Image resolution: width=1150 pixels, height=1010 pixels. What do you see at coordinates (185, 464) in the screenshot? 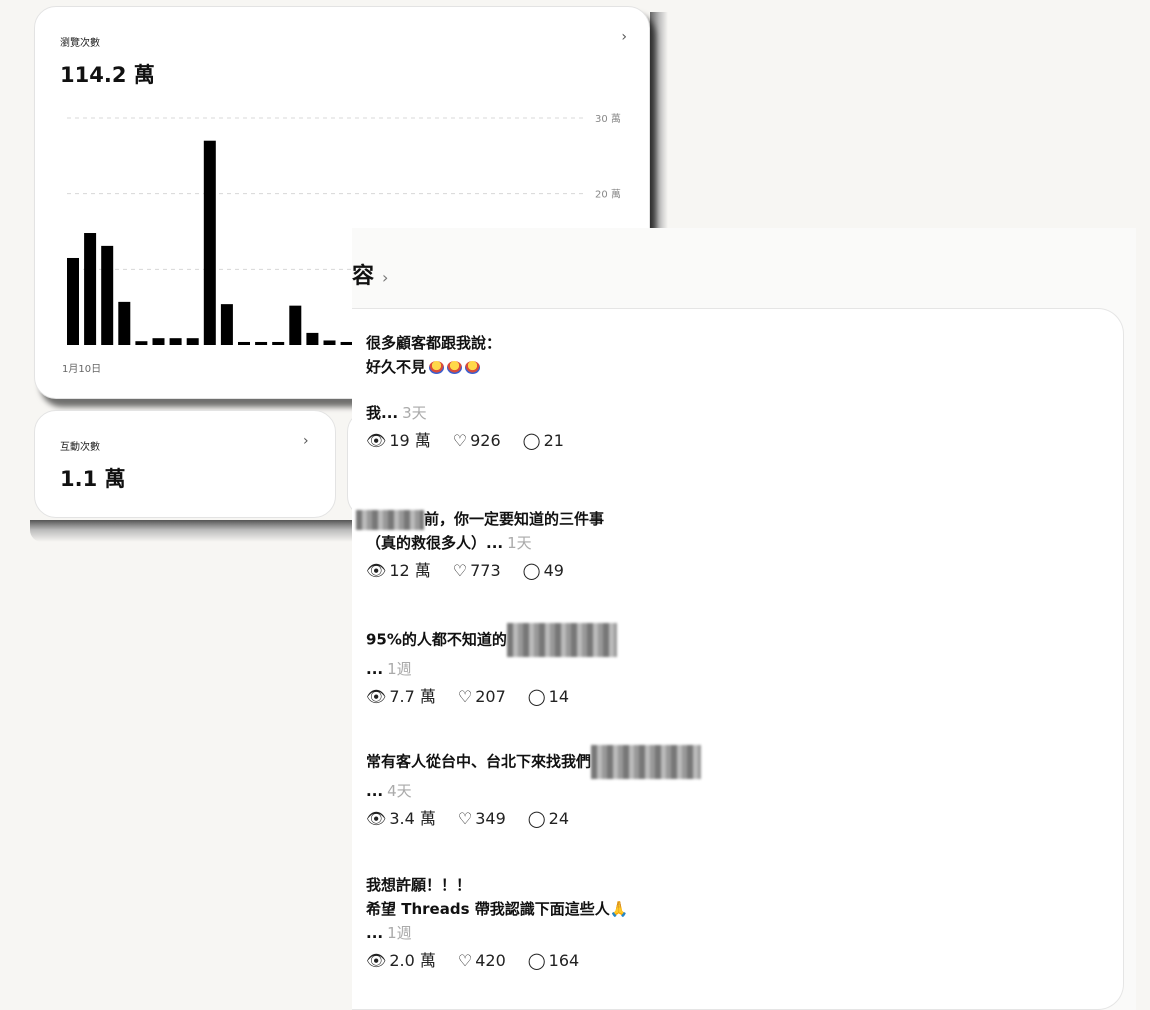
I see `engagement-card: 互動次數 › 1.1 萬` at bounding box center [185, 464].